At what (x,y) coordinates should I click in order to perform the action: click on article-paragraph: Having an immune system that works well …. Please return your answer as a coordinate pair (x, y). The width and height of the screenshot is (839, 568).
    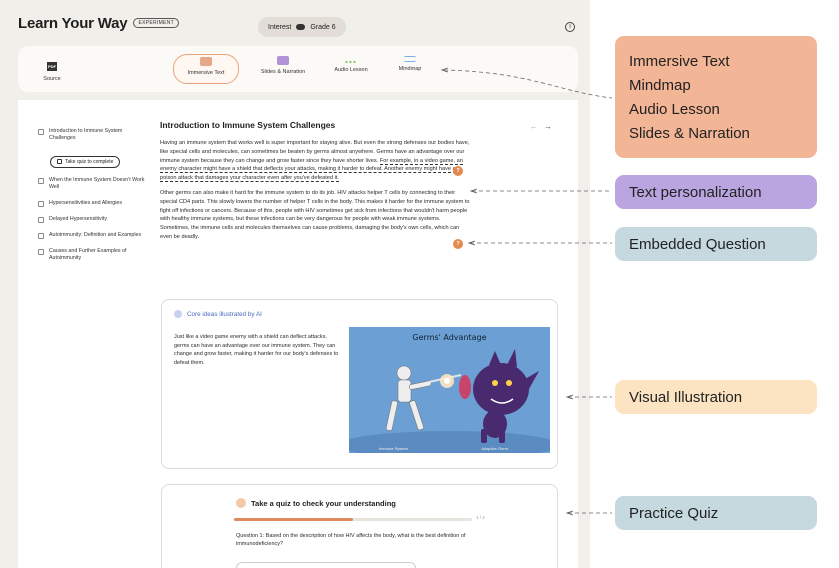
    Looking at the image, I should click on (315, 161).